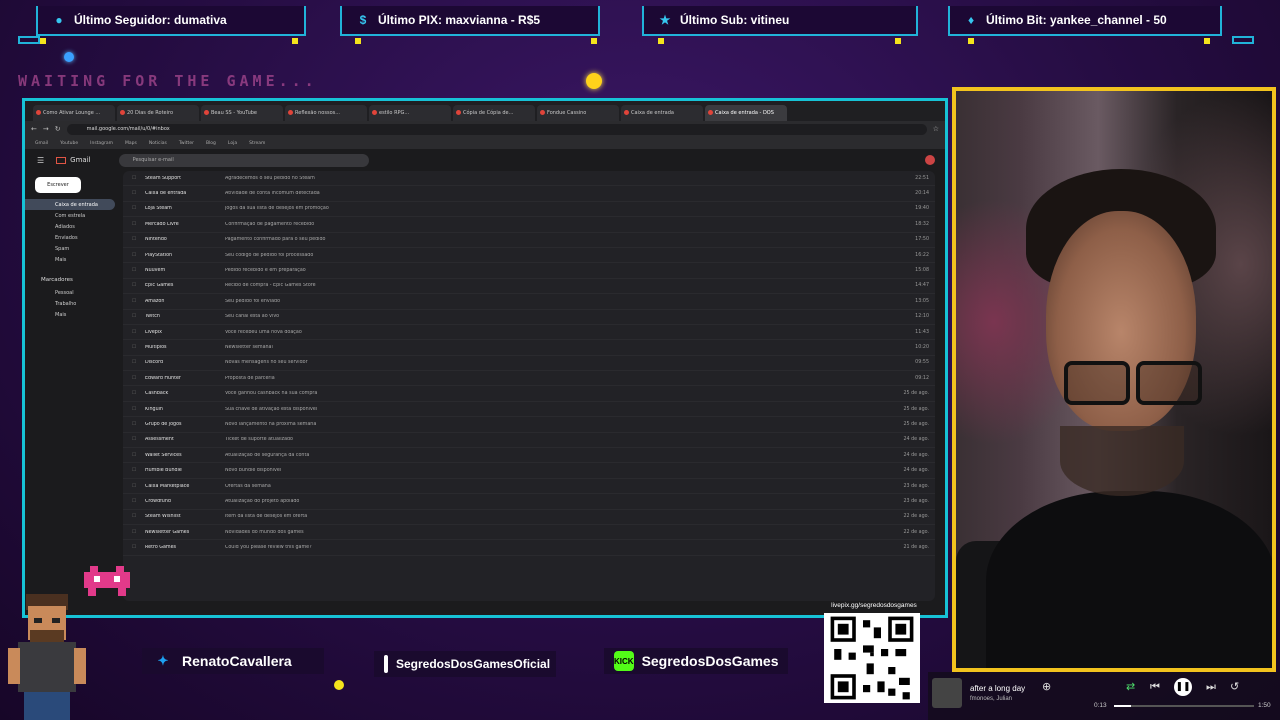 Image resolution: width=1280 pixels, height=720 pixels. I want to click on sidebar-item-snoozed: Adiados, so click(73, 226).